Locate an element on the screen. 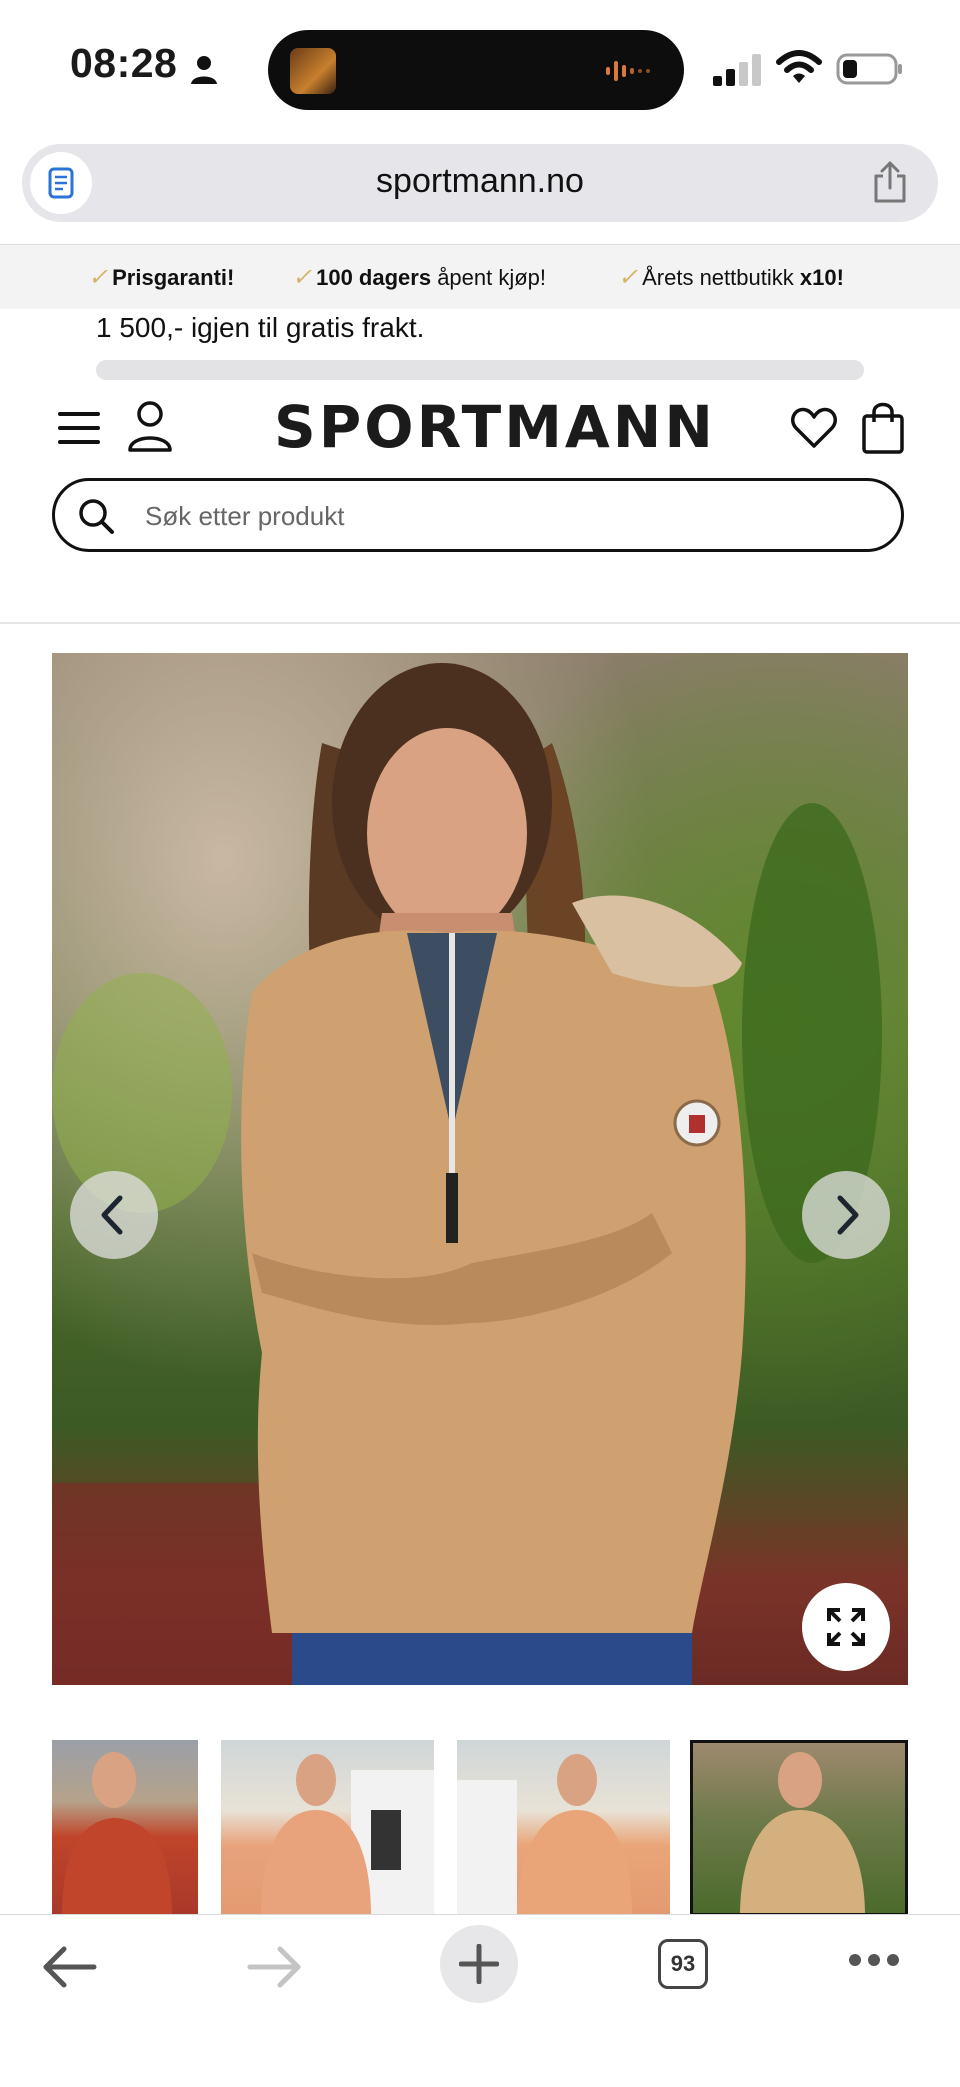 This screenshot has width=960, height=2087. more-dots-icon is located at coordinates (874, 1960).